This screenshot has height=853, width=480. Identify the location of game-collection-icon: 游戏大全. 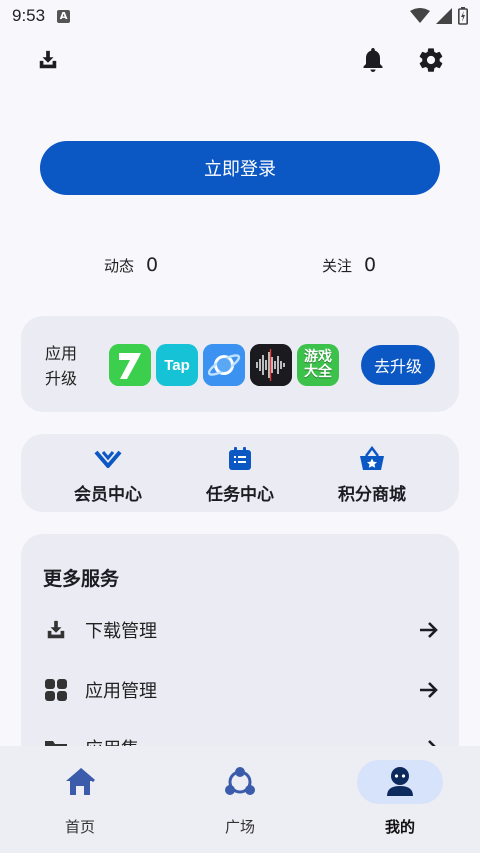
(318, 365).